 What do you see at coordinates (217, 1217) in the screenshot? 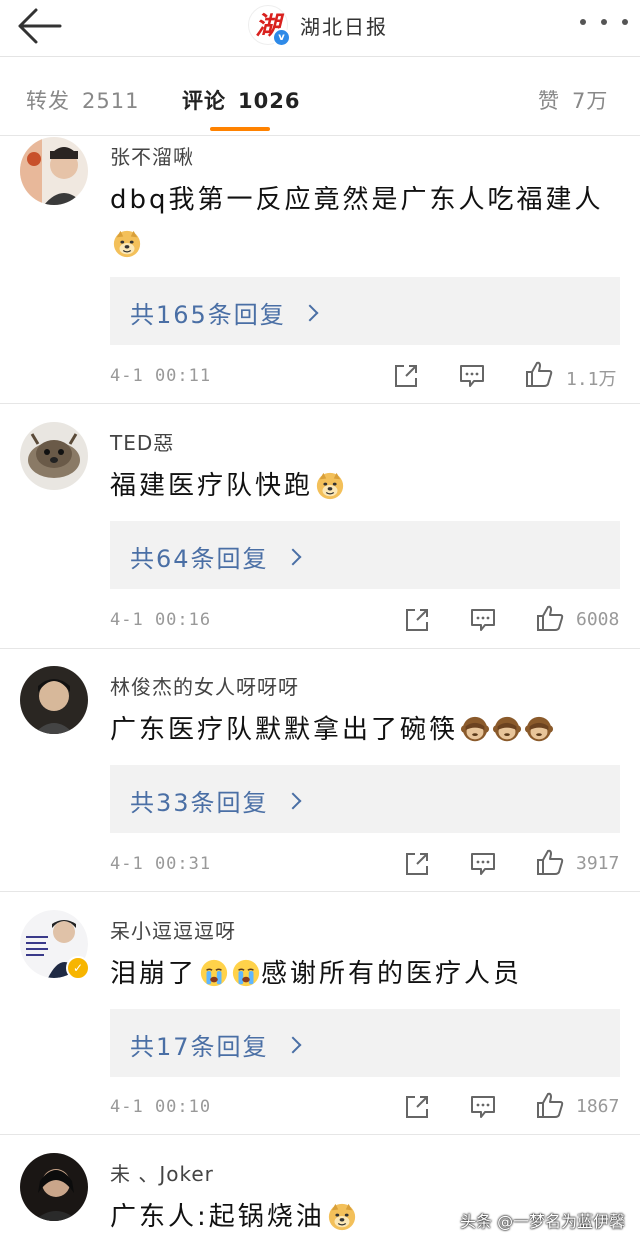
I see `comment-body: 广东人:起锅烧油` at bounding box center [217, 1217].